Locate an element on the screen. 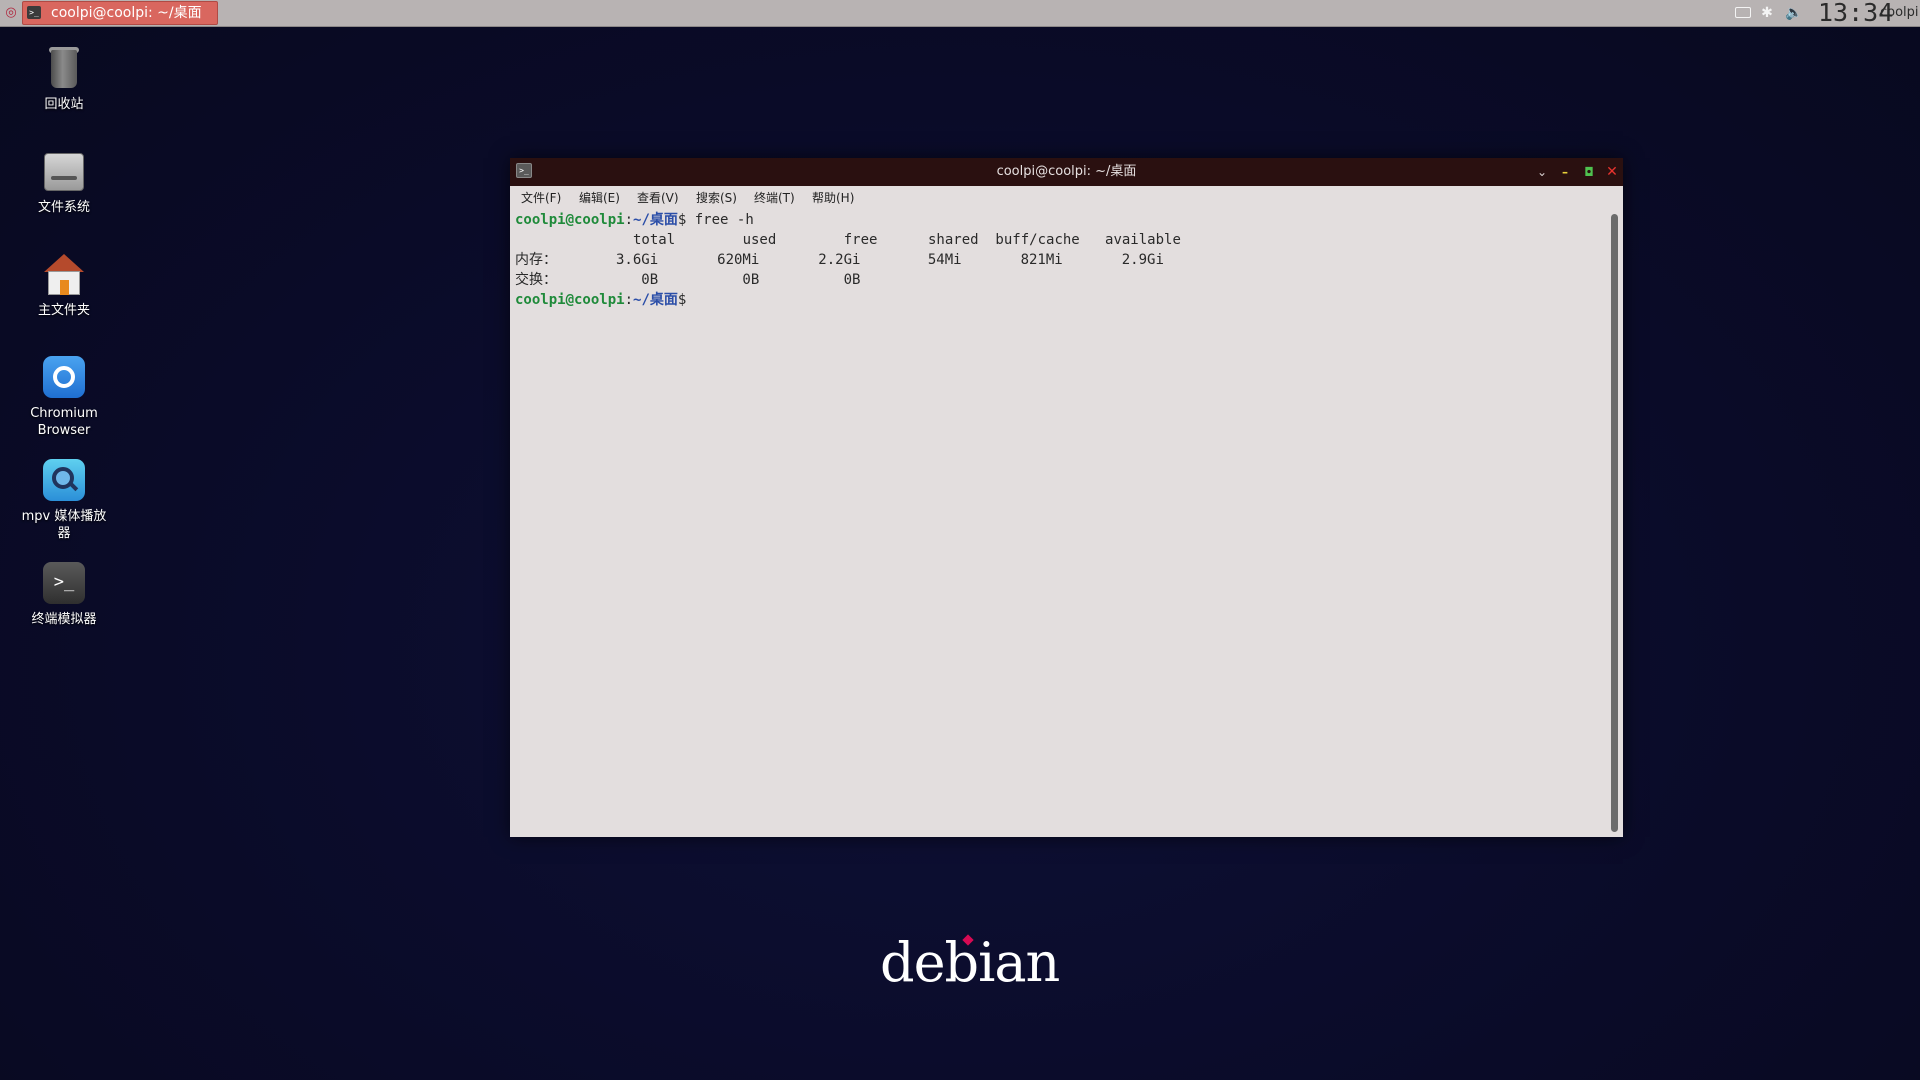  user-menu: coolpi is located at coordinates (1900, 13).